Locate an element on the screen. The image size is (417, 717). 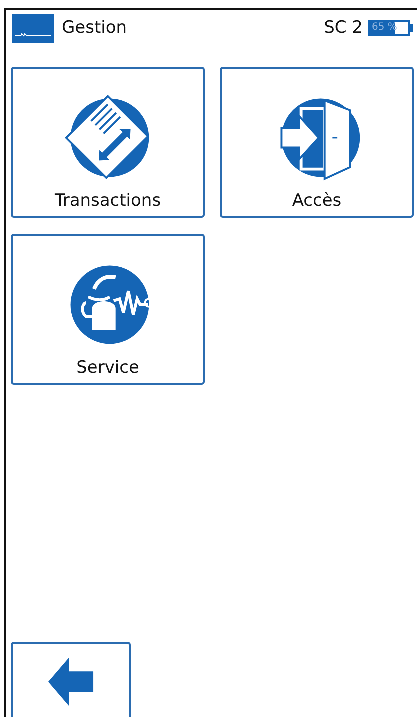
screen-title: Gestion is located at coordinates (95, 28).